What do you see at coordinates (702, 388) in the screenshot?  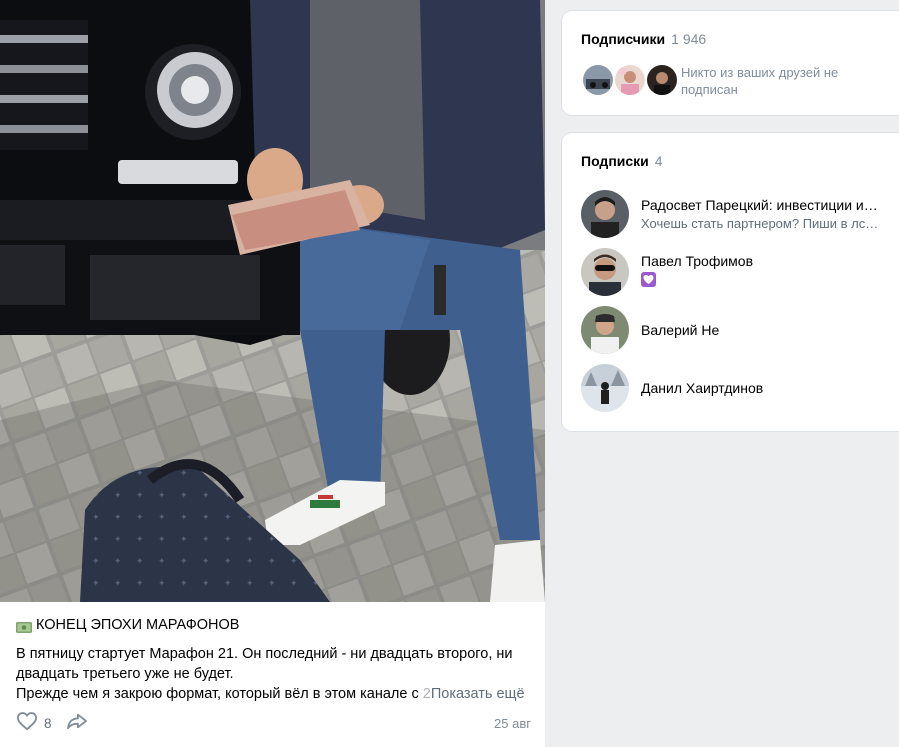 I see `following-name: Данил Хаиртдинов` at bounding box center [702, 388].